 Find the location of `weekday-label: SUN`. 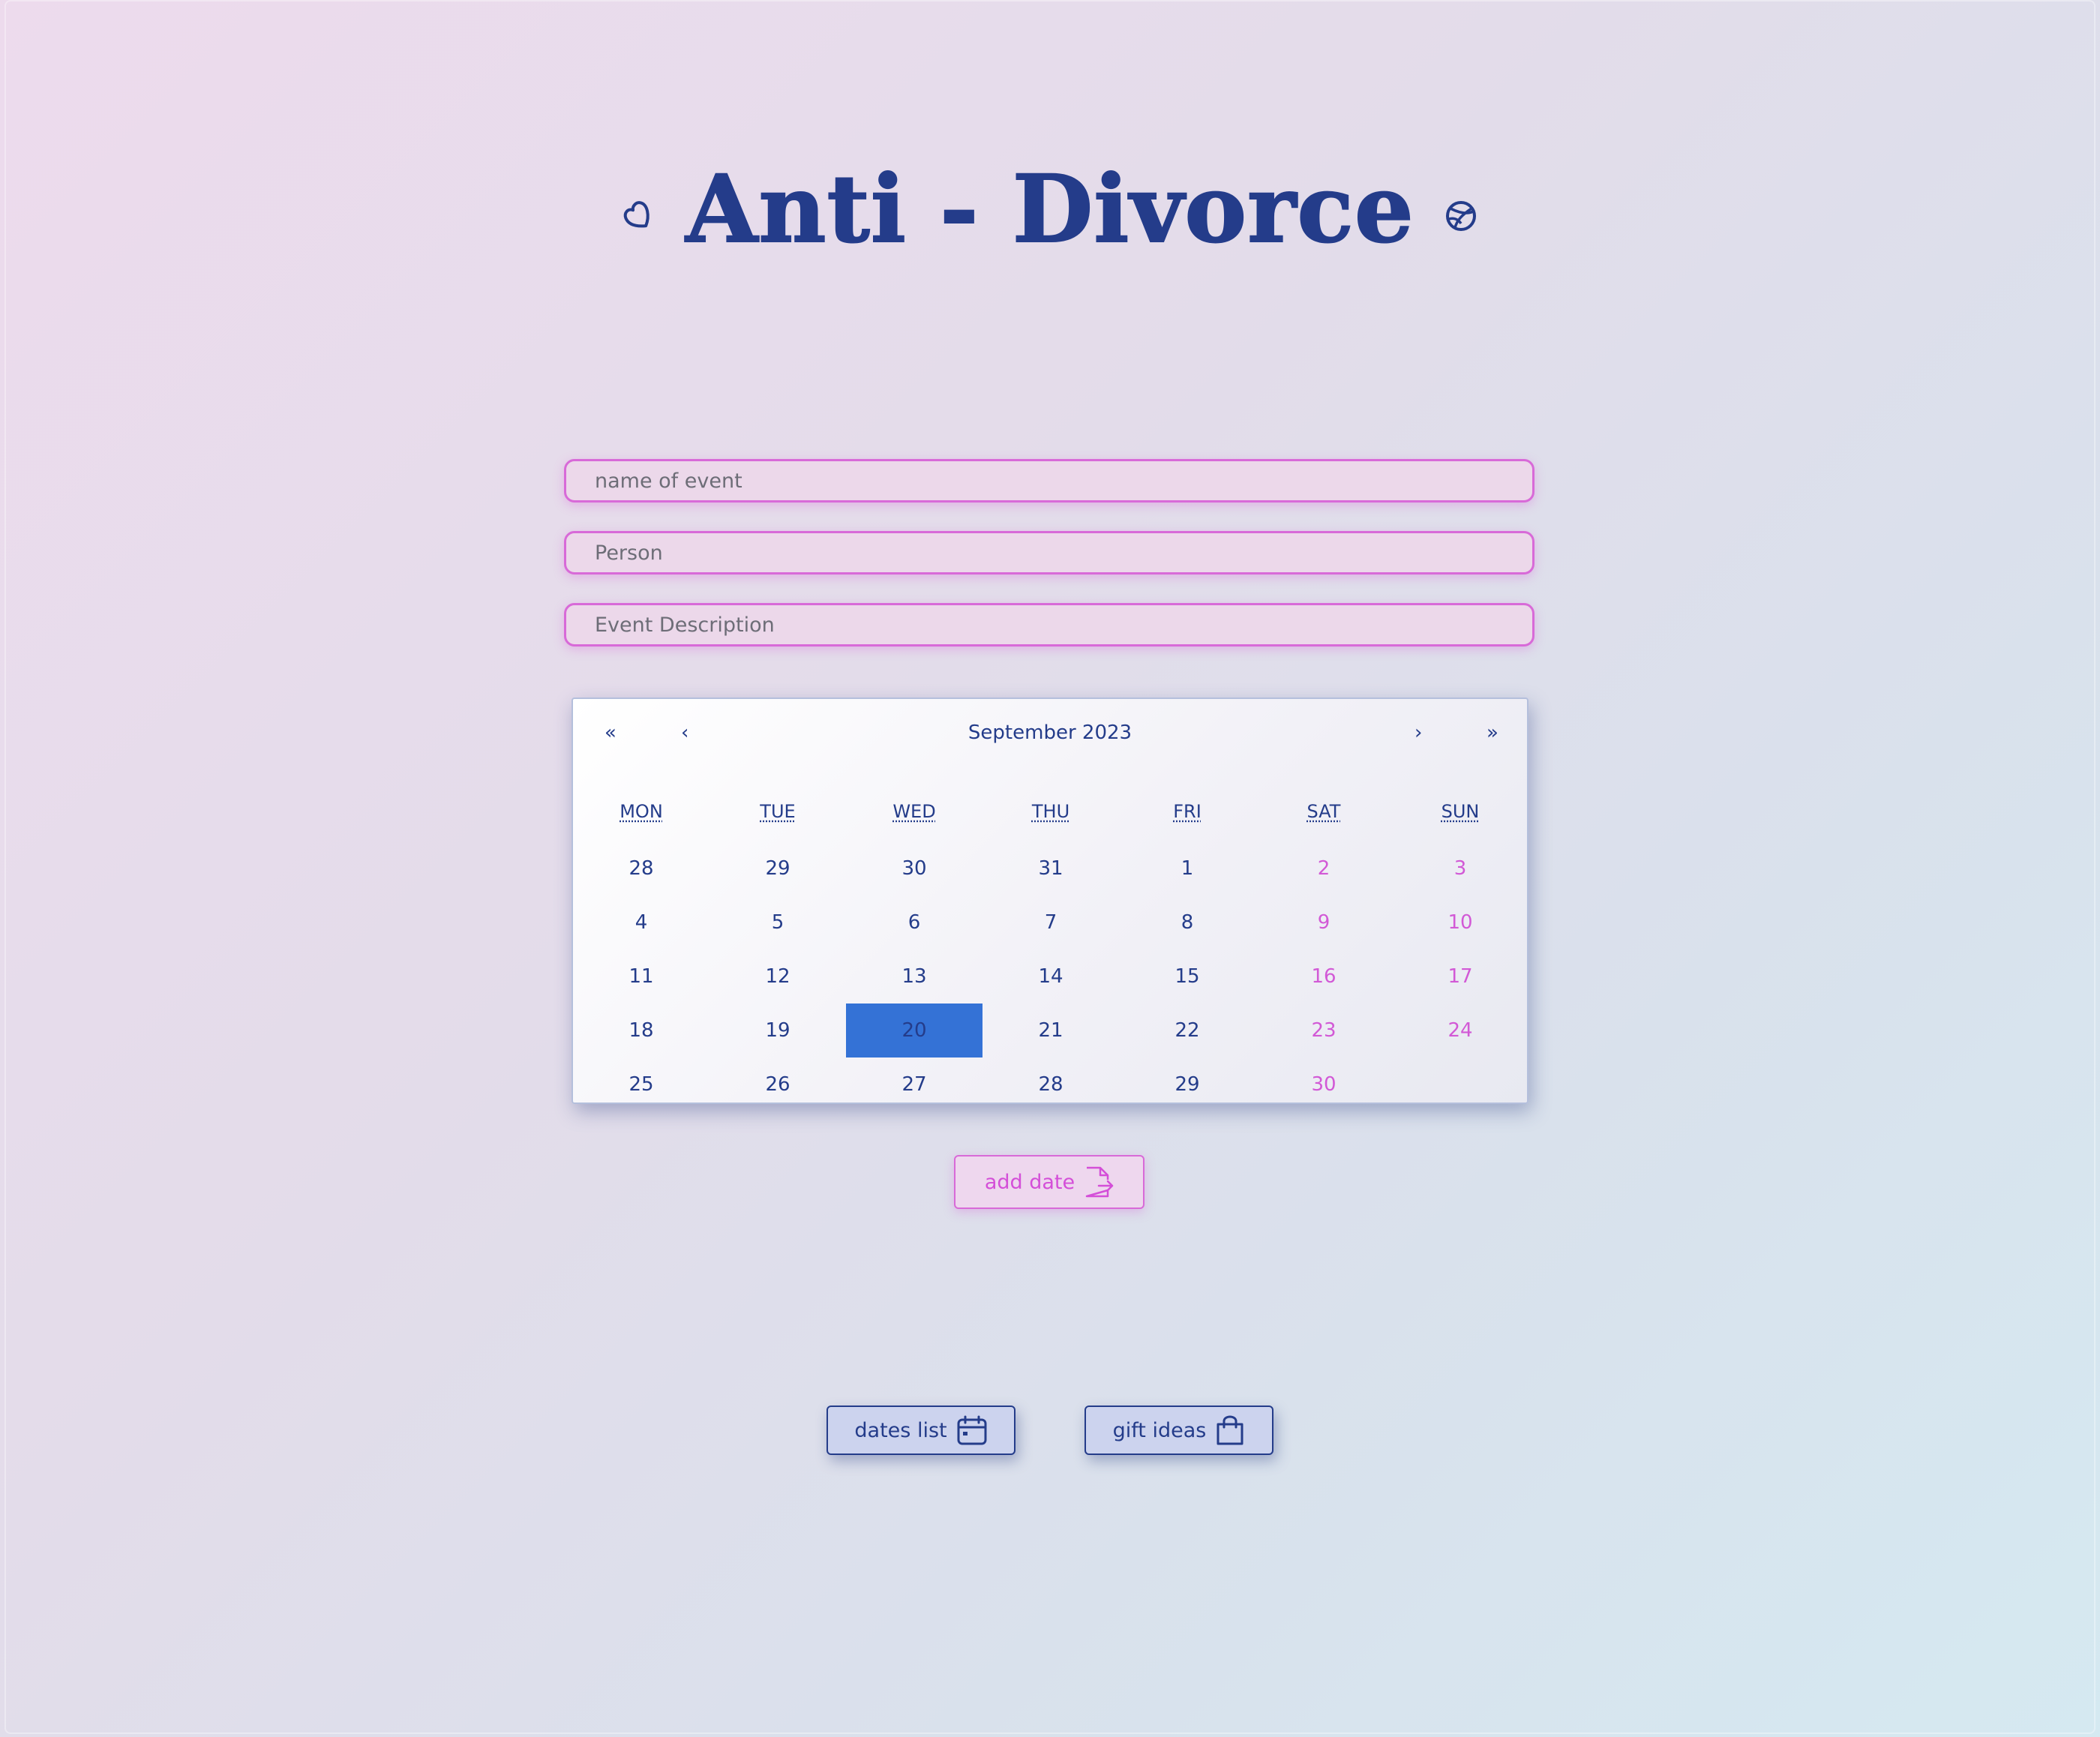

weekday-label: SUN is located at coordinates (1460, 811).